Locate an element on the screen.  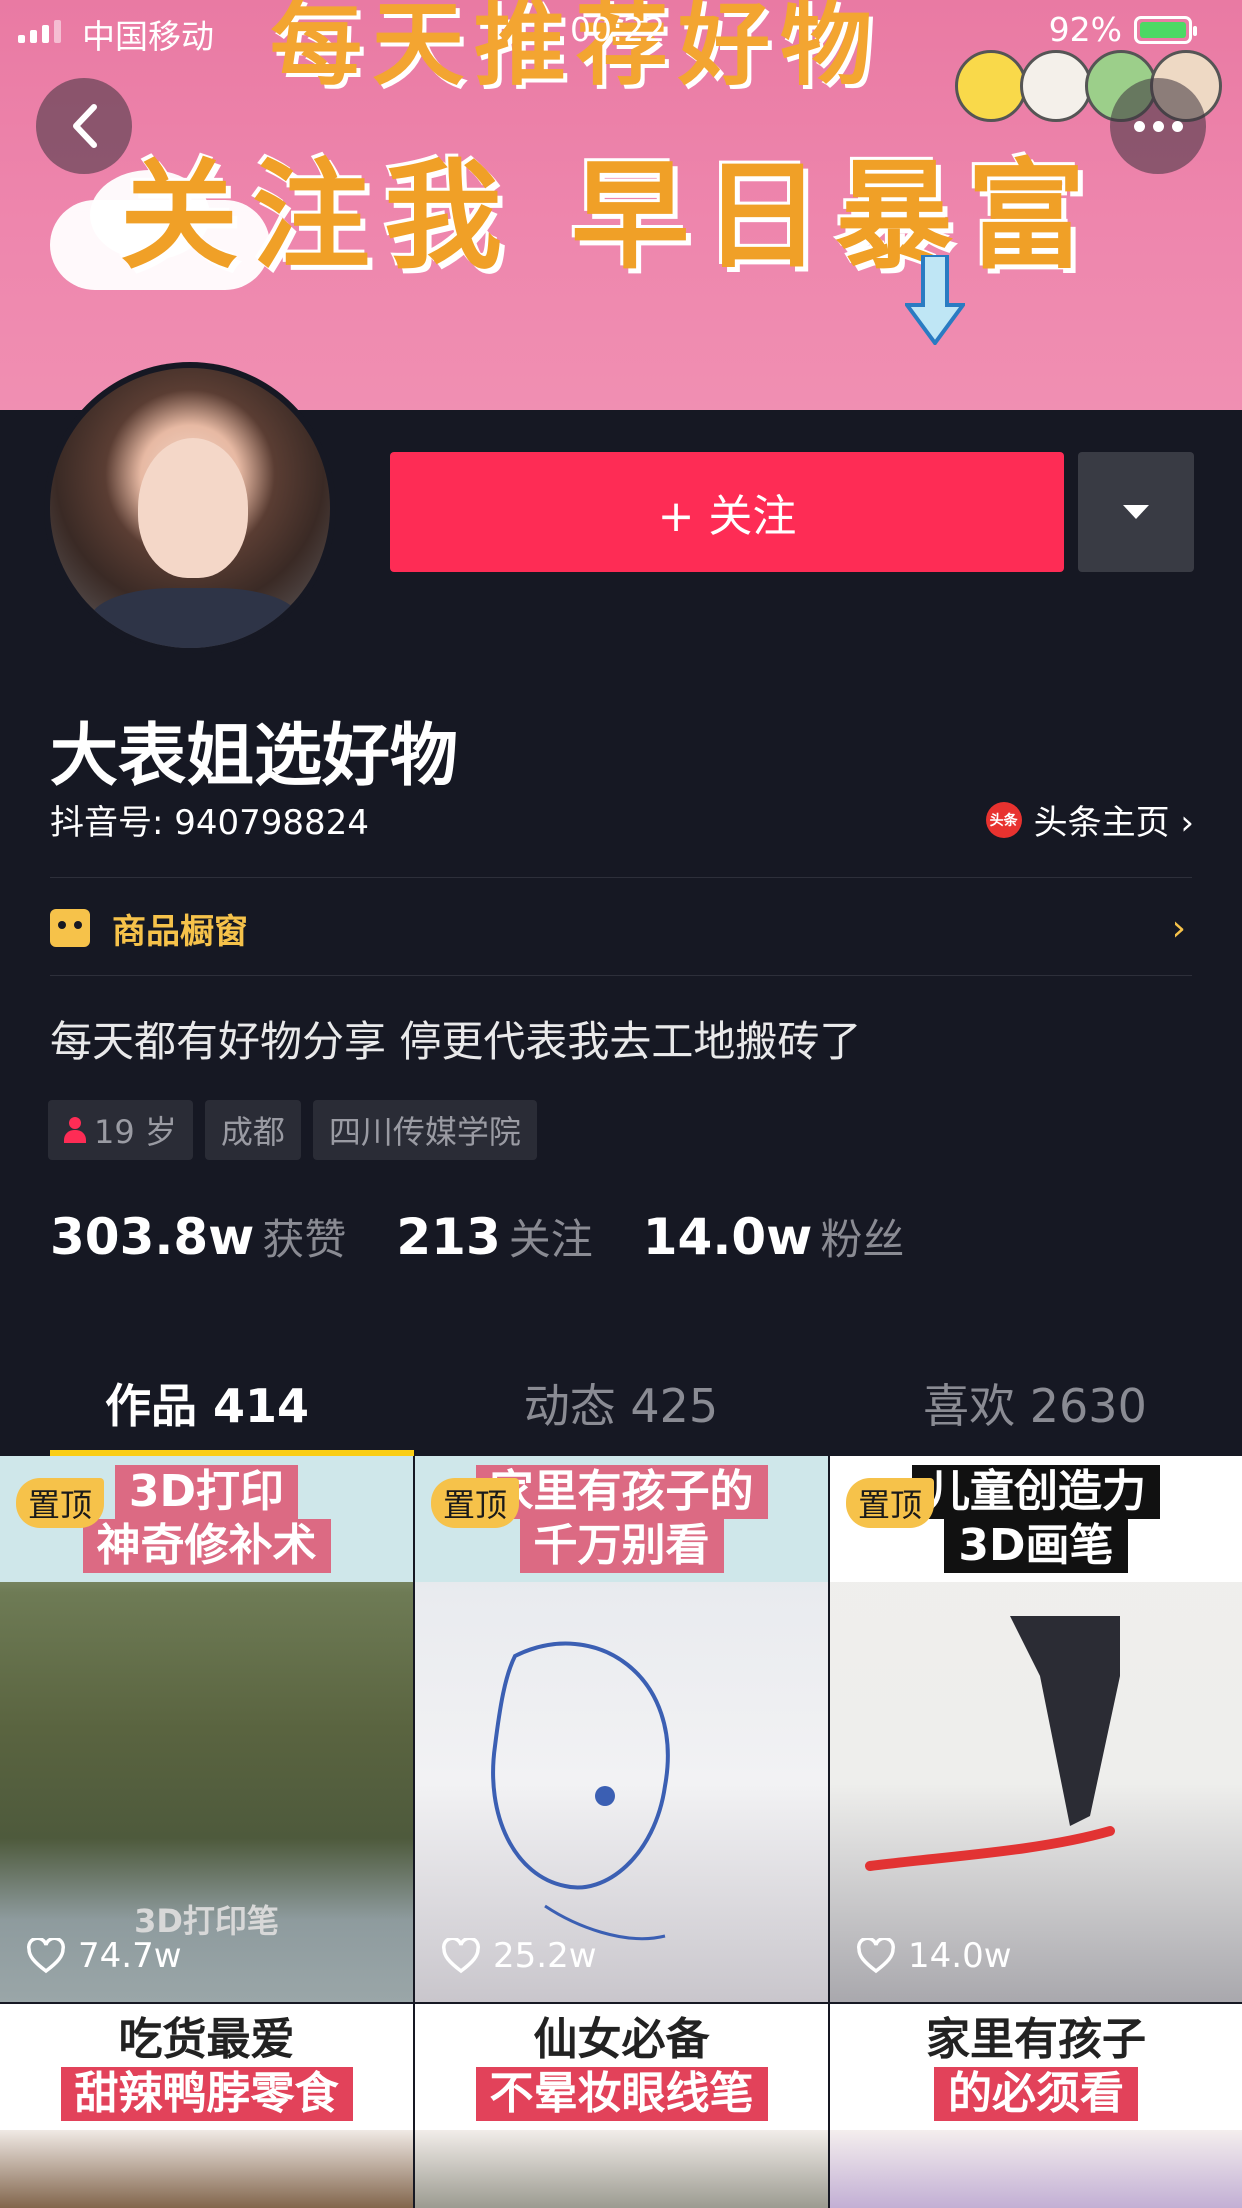
video-title-line: 家里有孩子 is located at coordinates (1036, 2039).